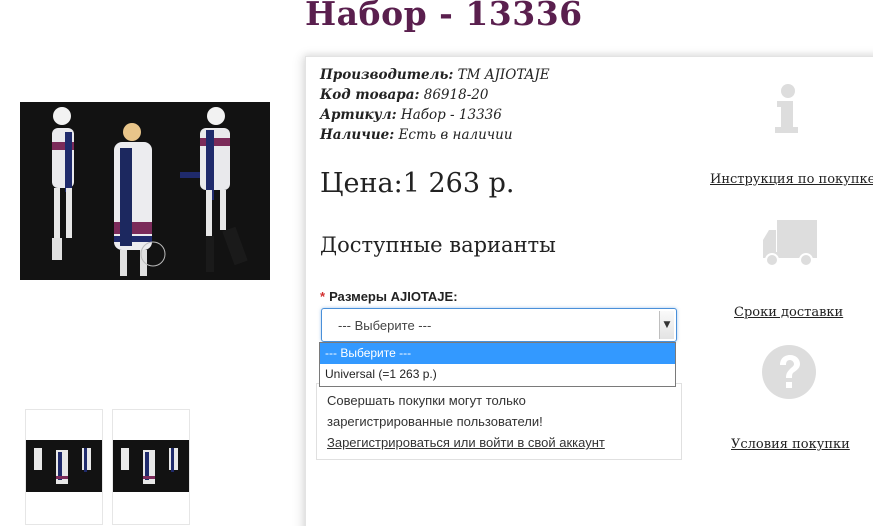  I want to click on chevron-down-icon: ▼, so click(666, 325).